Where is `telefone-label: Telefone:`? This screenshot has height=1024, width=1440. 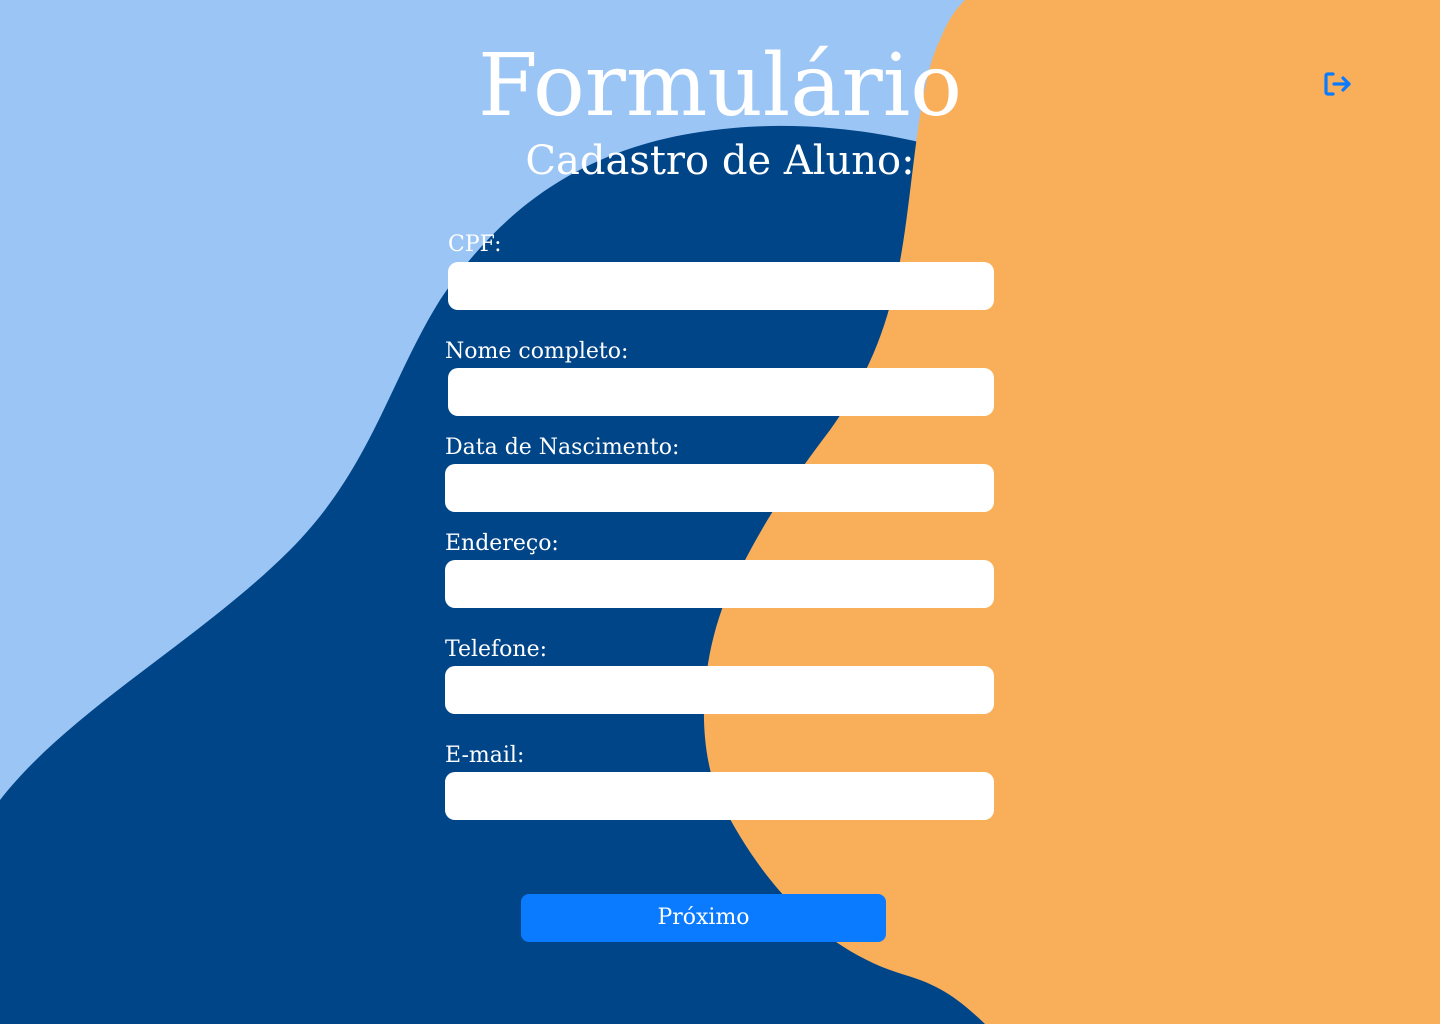
telefone-label: Telefone: is located at coordinates (496, 649).